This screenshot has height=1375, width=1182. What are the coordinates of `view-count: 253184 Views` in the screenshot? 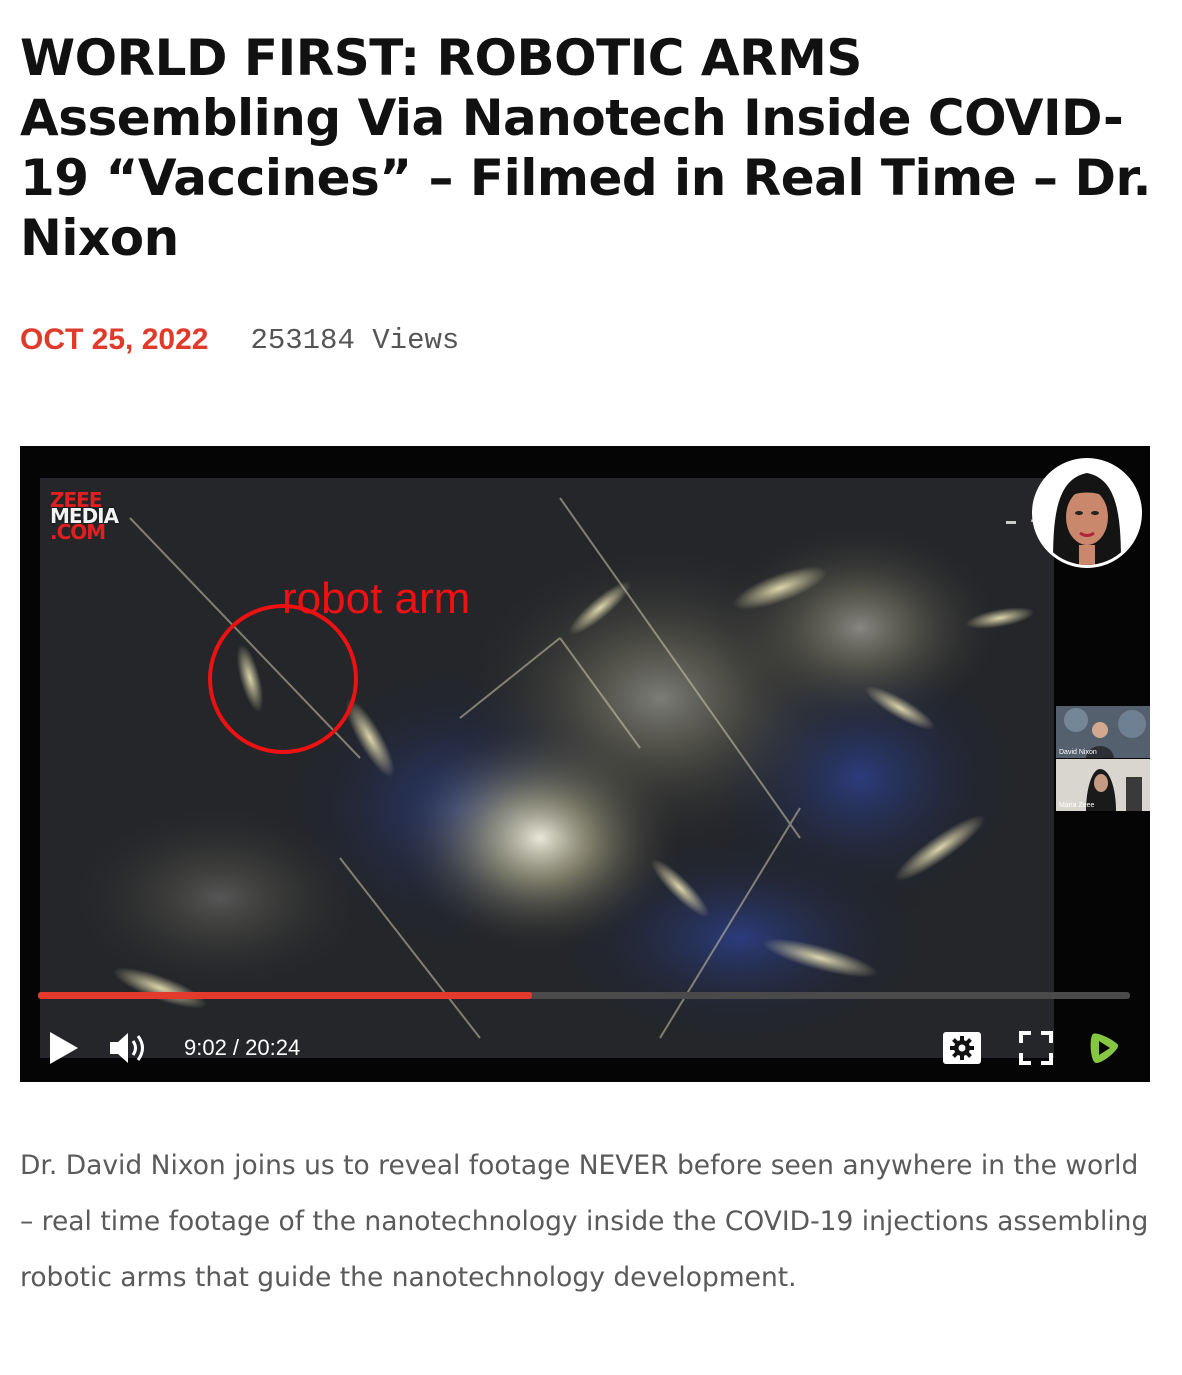 It's located at (355, 340).